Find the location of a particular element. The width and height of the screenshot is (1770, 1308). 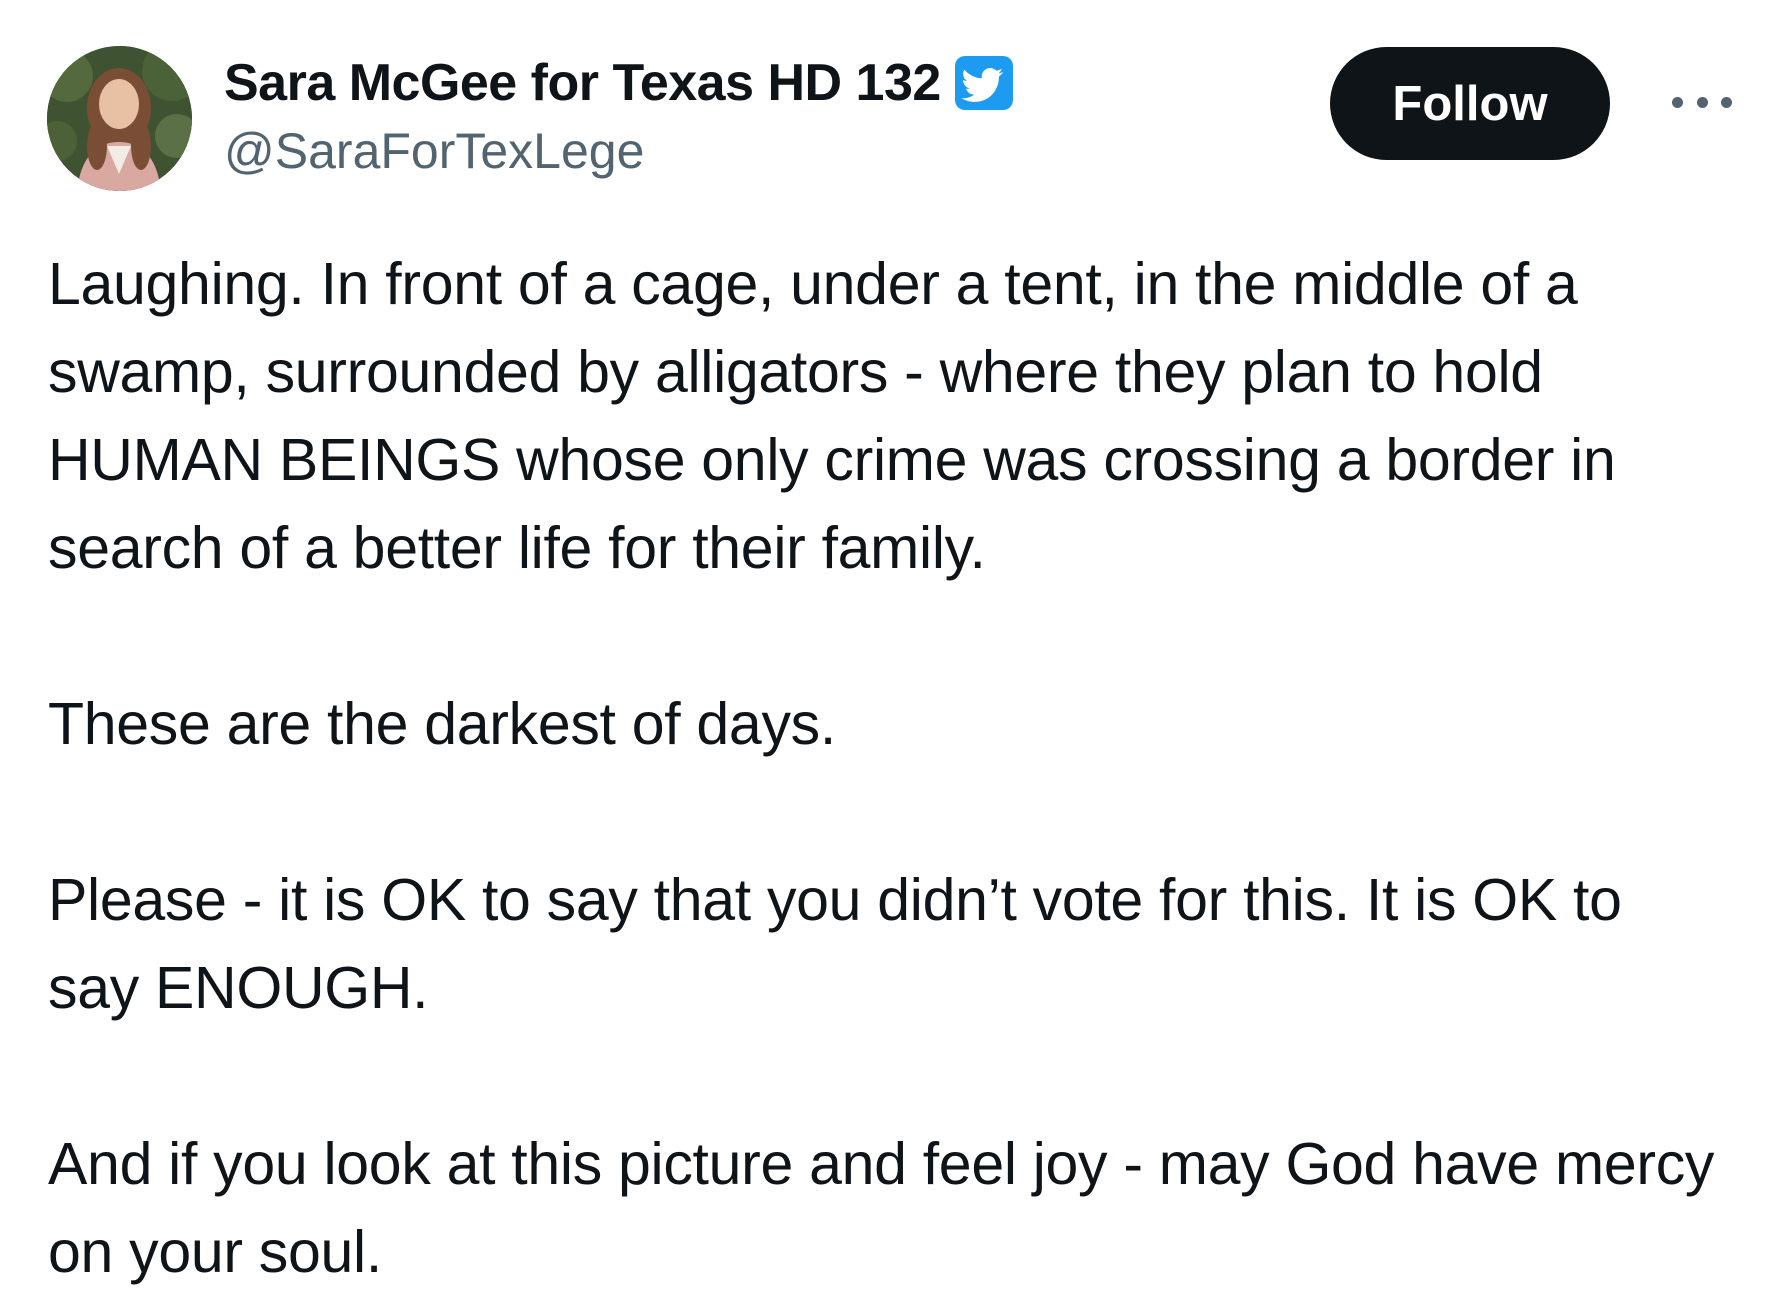

follow-button: Follow is located at coordinates (1470, 103).